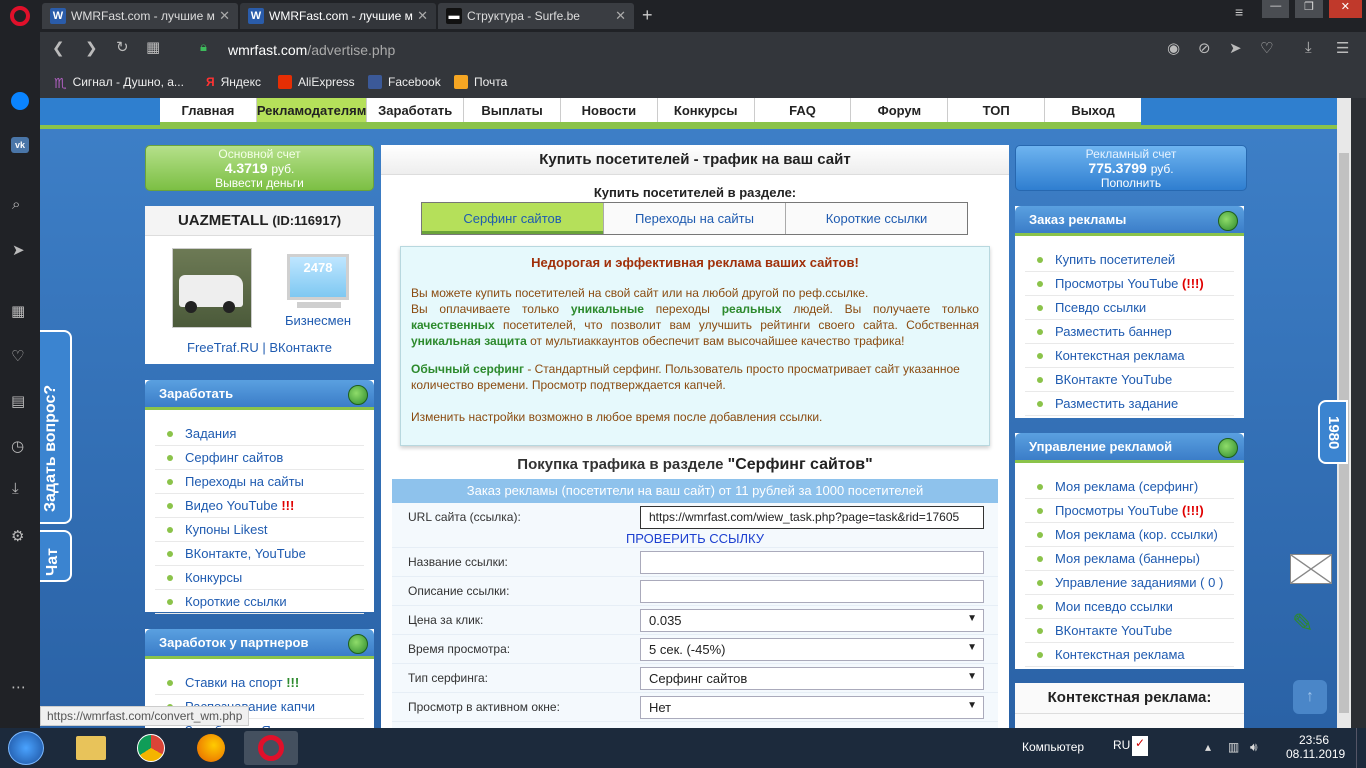 Image resolution: width=1366 pixels, height=768 pixels. I want to click on bookmark-facebook: Facebook, so click(404, 82).